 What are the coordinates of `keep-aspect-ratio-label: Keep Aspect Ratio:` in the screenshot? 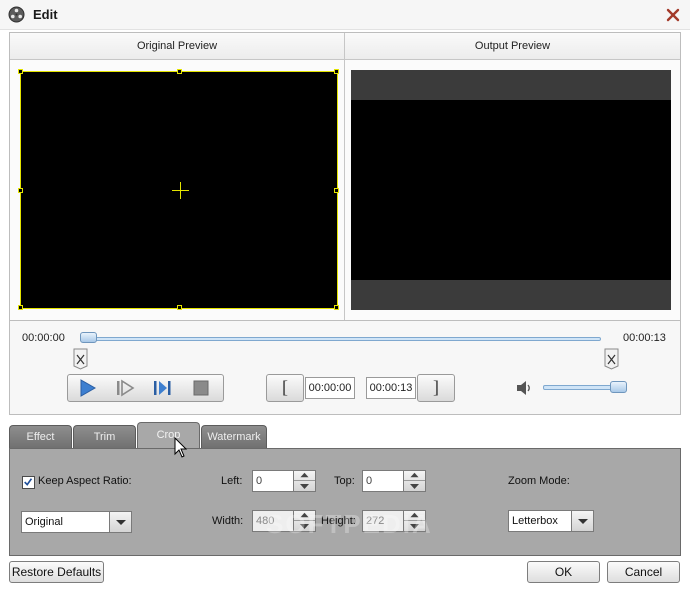 It's located at (85, 481).